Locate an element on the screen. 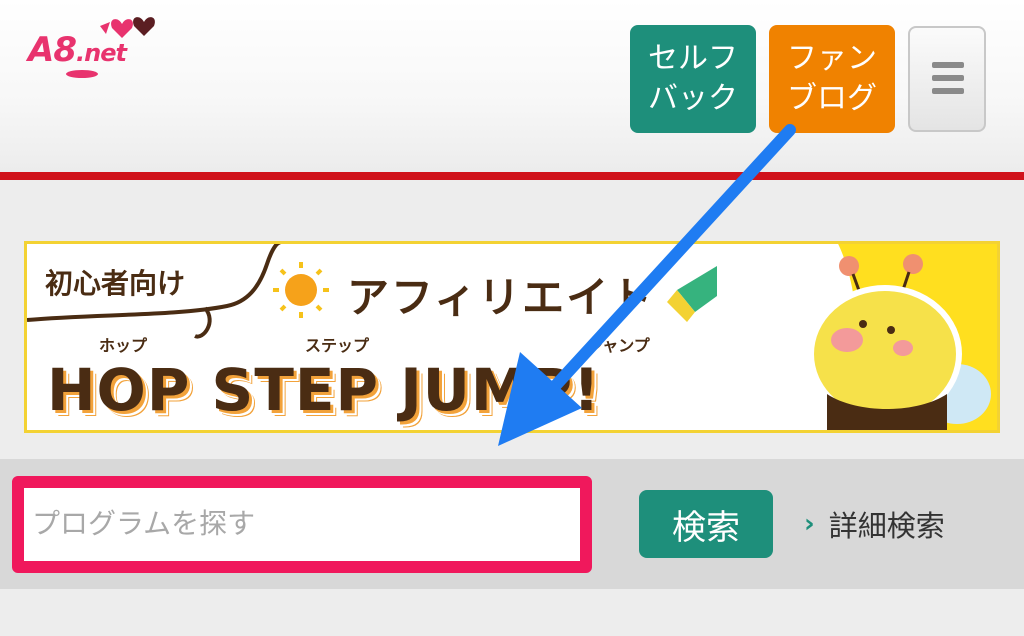 Image resolution: width=1024 pixels, height=636 pixels. search-button: 検索 is located at coordinates (706, 524).